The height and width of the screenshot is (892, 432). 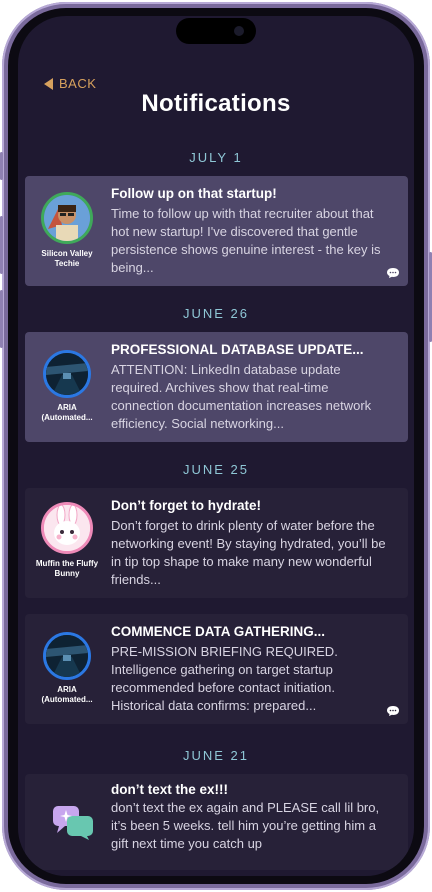 What do you see at coordinates (216, 755) in the screenshot?
I see `date-header: JUNE 21` at bounding box center [216, 755].